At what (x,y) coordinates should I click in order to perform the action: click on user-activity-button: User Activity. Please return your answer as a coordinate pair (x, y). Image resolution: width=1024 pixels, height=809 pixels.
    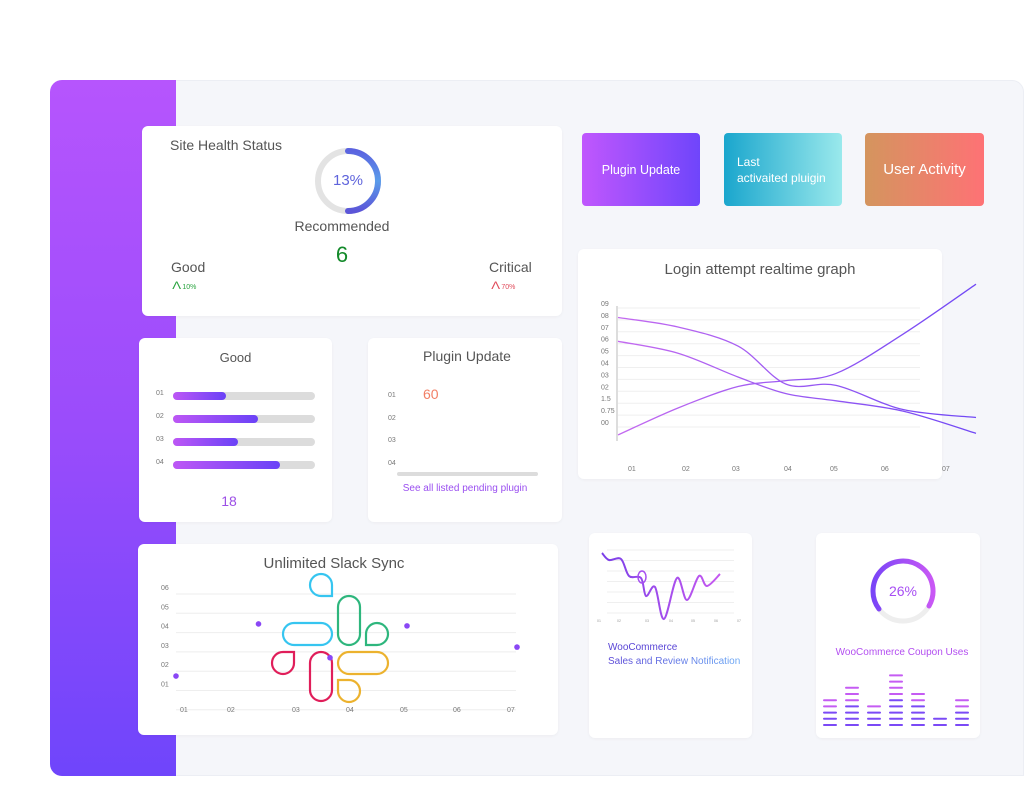
    Looking at the image, I should click on (924, 169).